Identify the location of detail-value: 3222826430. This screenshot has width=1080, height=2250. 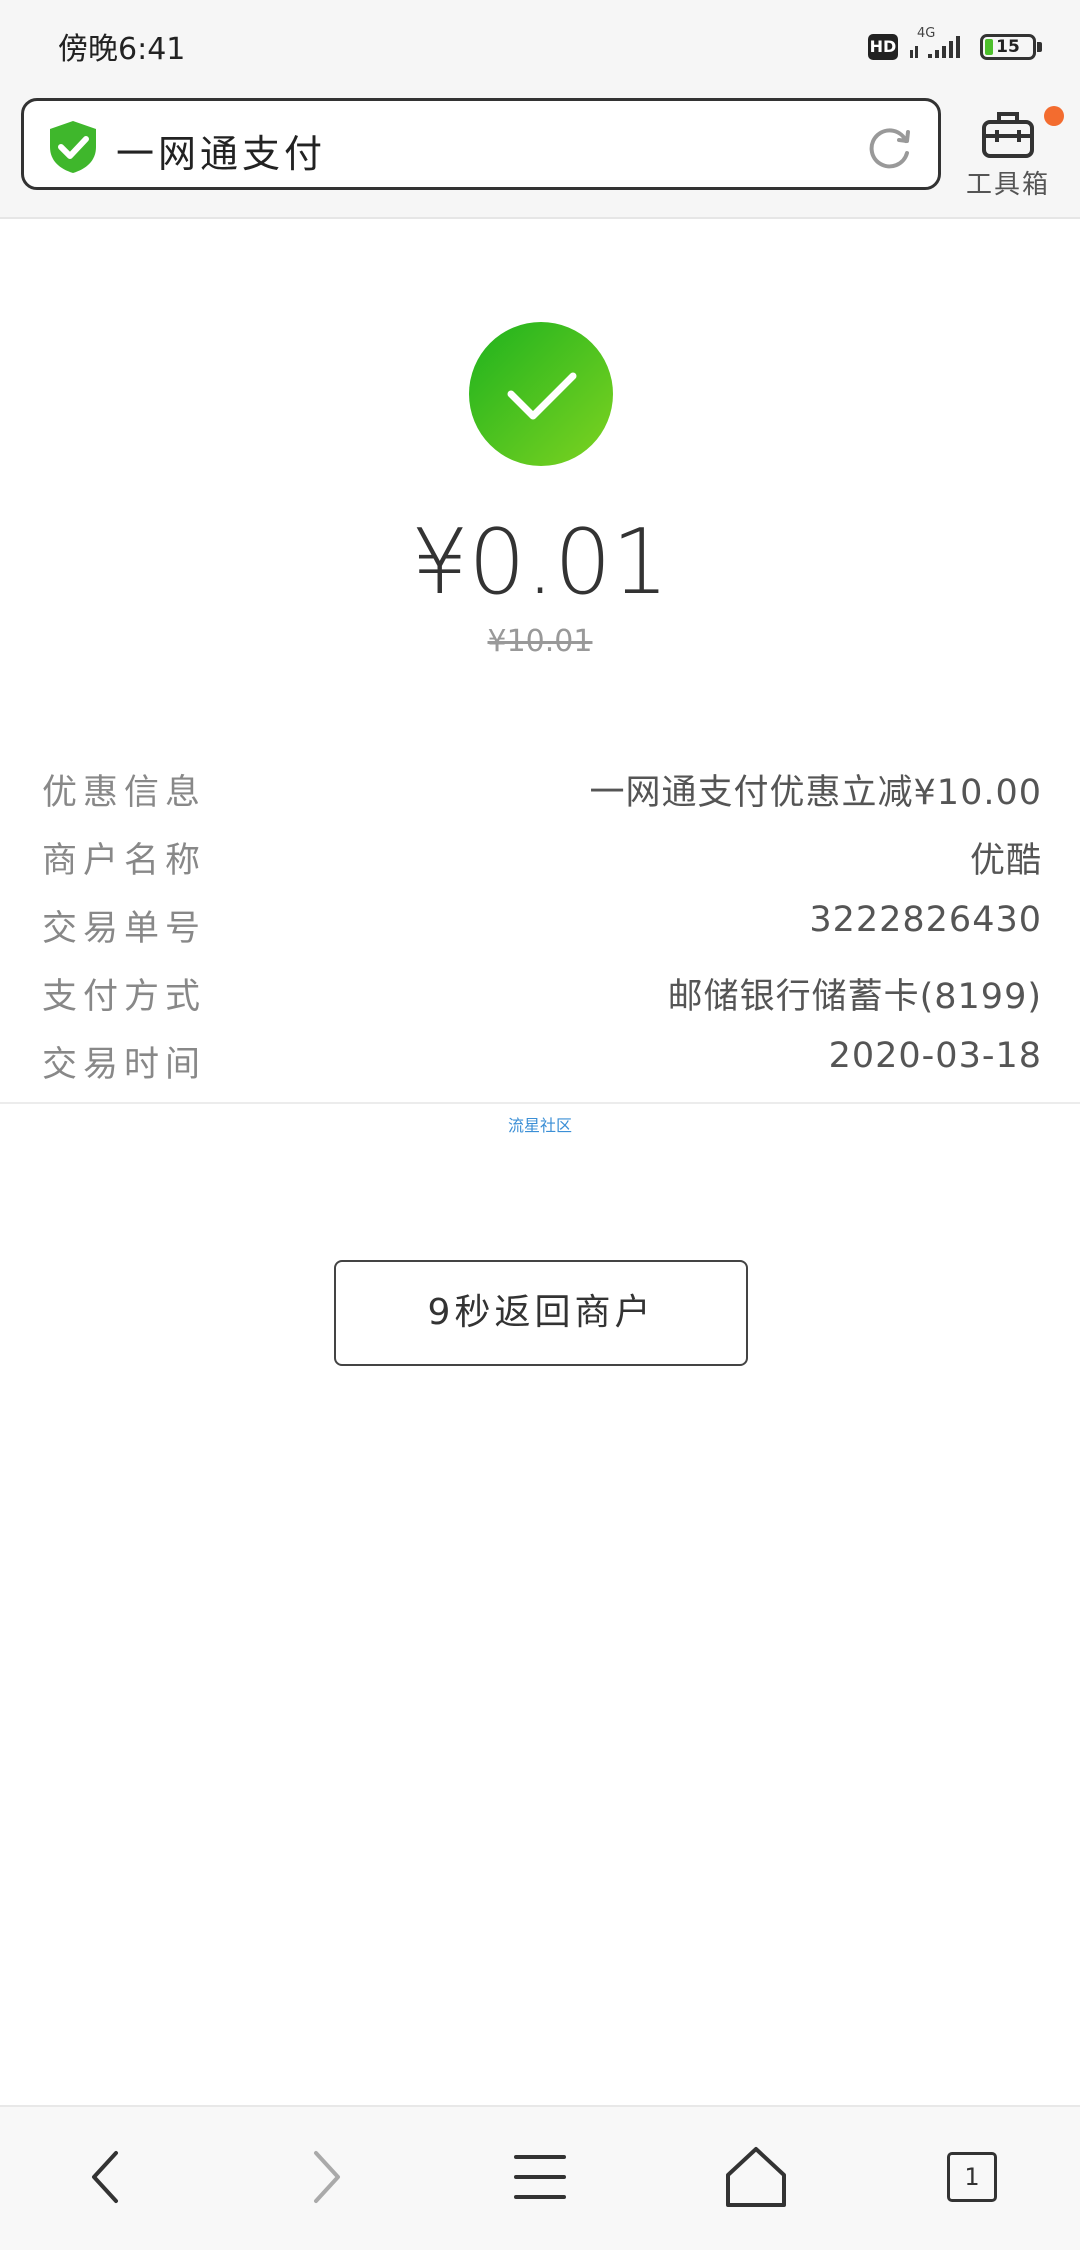
(925, 920).